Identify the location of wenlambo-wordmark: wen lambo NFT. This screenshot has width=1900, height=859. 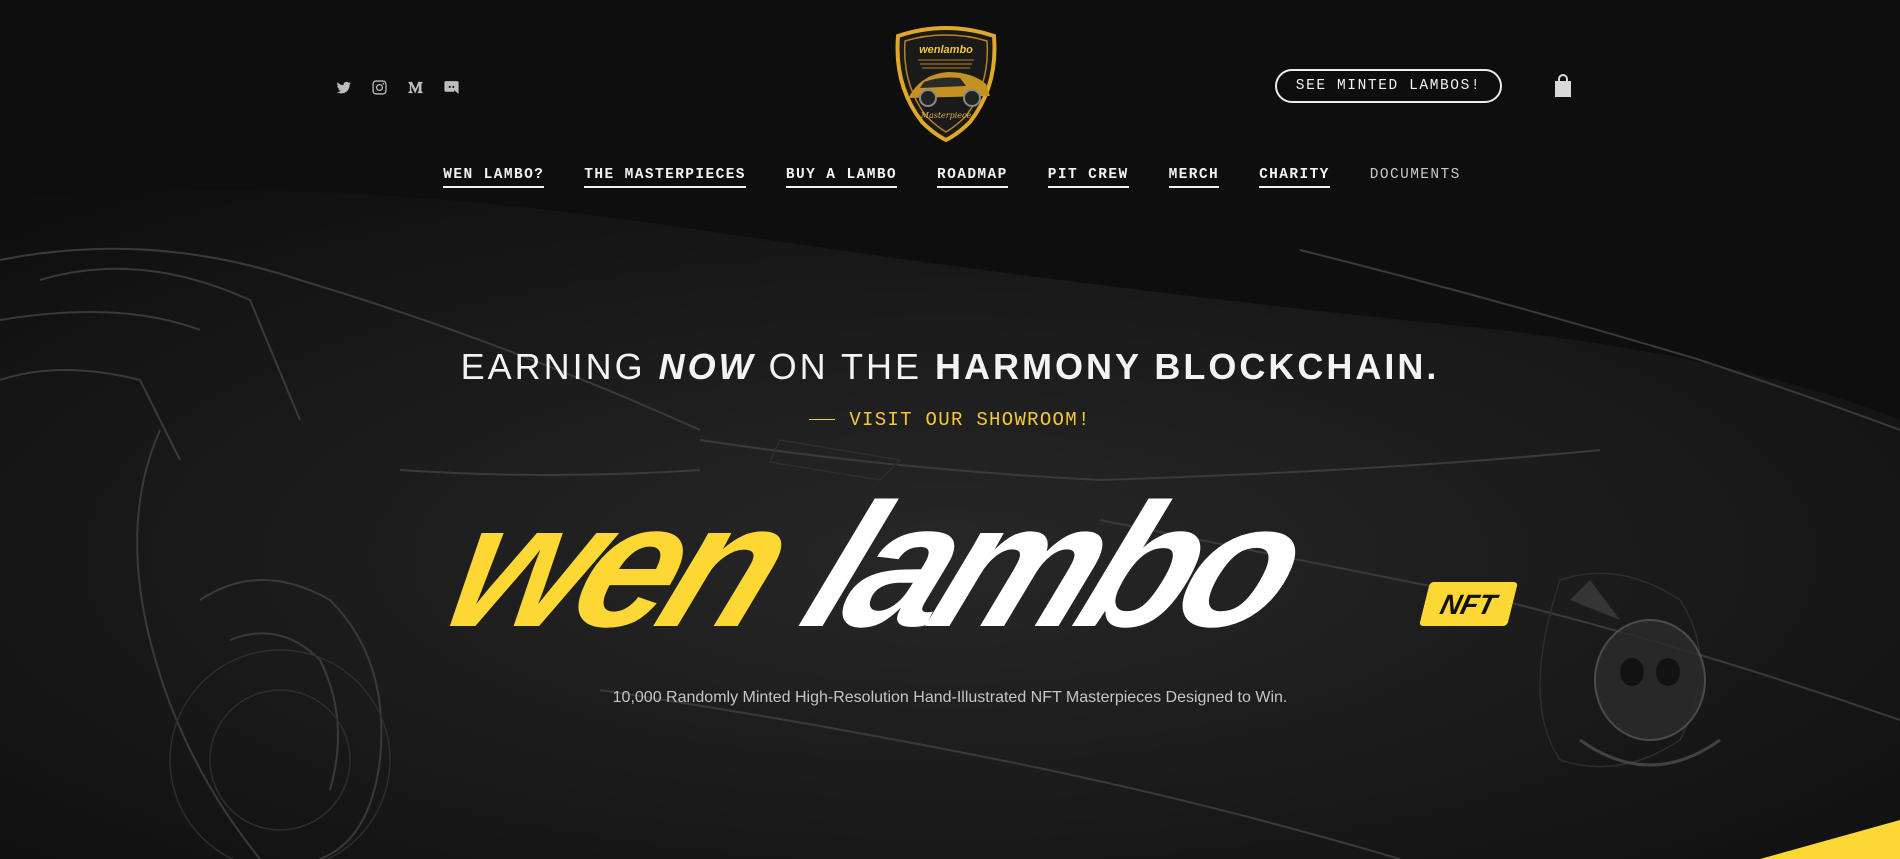
(952, 571).